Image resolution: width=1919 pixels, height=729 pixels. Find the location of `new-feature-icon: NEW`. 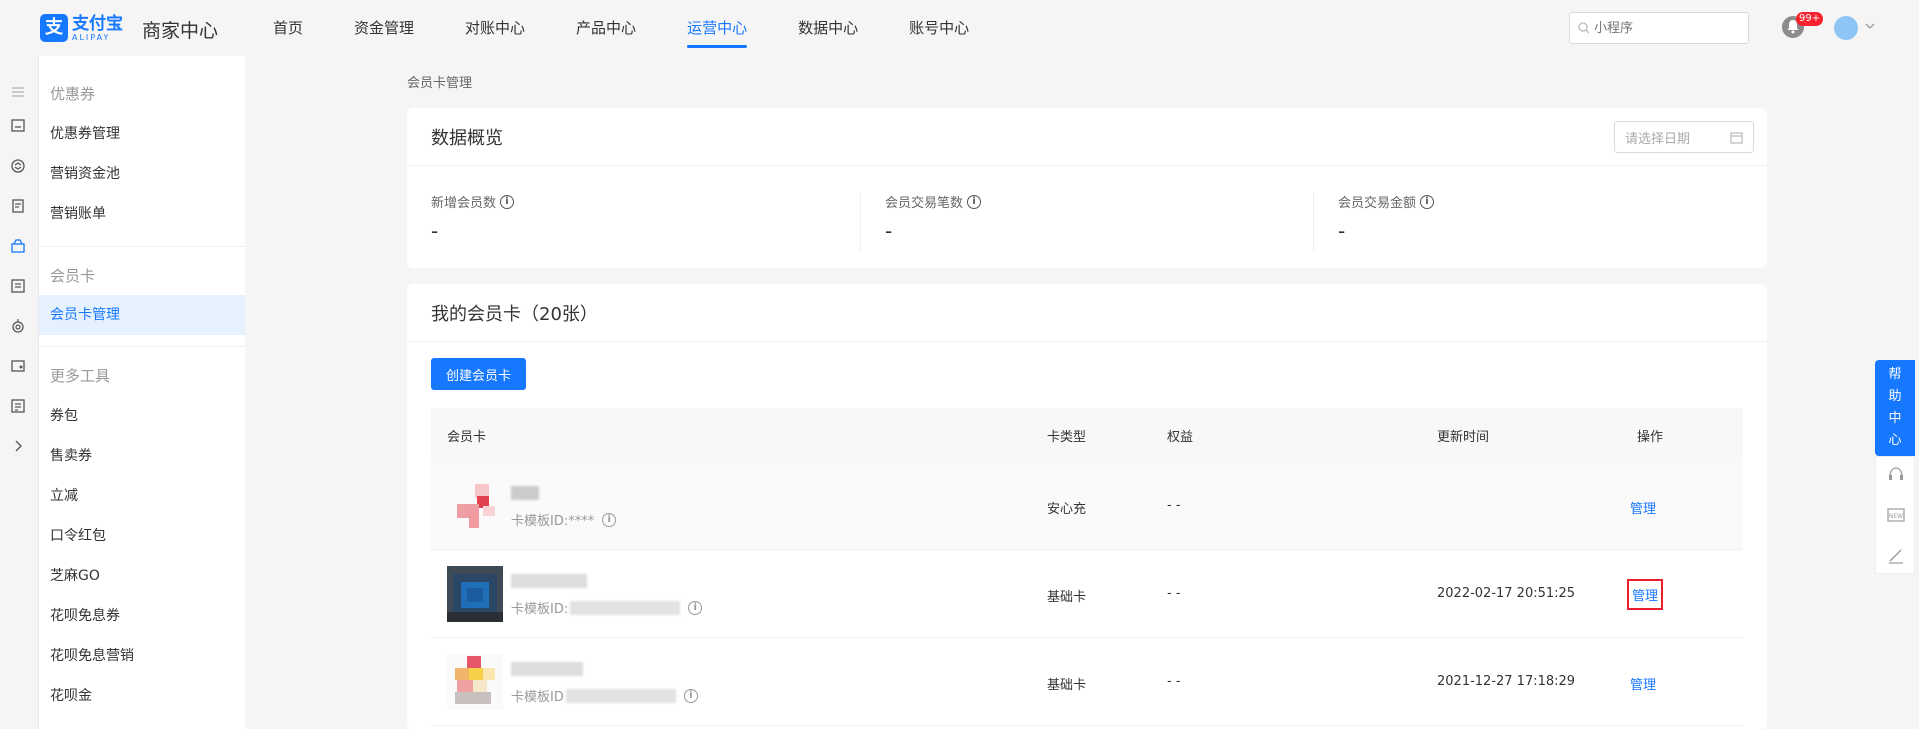

new-feature-icon: NEW is located at coordinates (1896, 515).